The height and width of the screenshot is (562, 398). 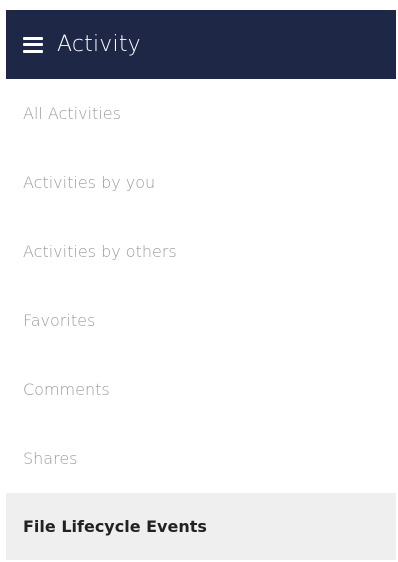 What do you see at coordinates (201, 389) in the screenshot?
I see `menu-item-comments: Comments` at bounding box center [201, 389].